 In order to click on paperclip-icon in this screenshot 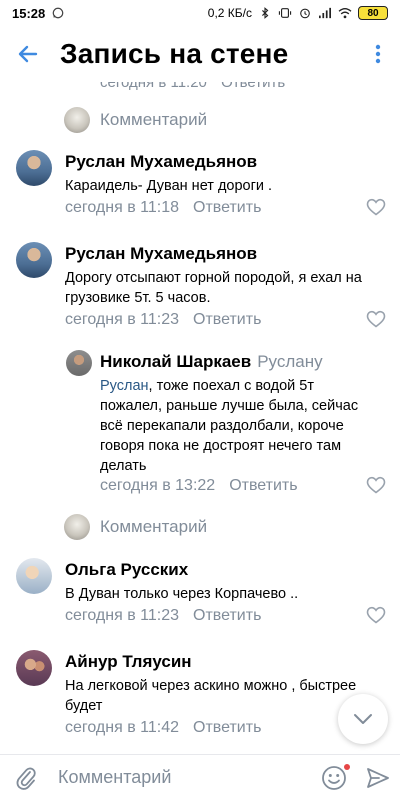, I will do `click(26, 778)`.